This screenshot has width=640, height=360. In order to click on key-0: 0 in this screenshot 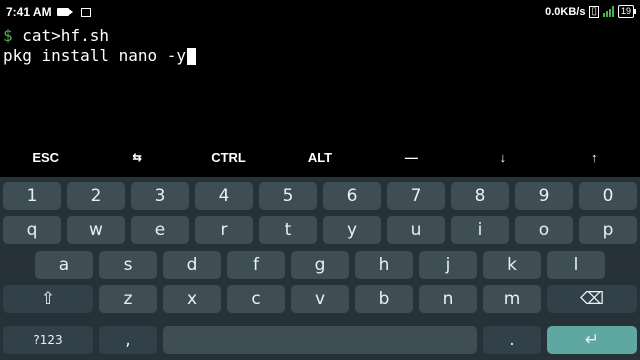, I will do `click(608, 196)`.